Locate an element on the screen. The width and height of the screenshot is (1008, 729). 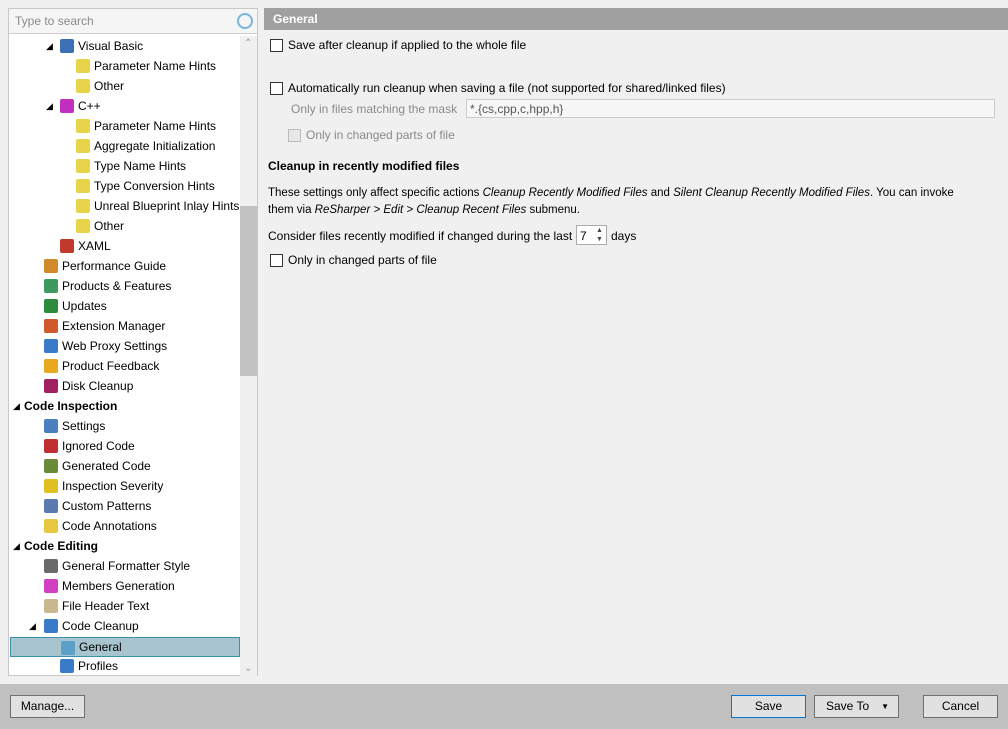
recent-changed-only-checkbox is located at coordinates (276, 260).